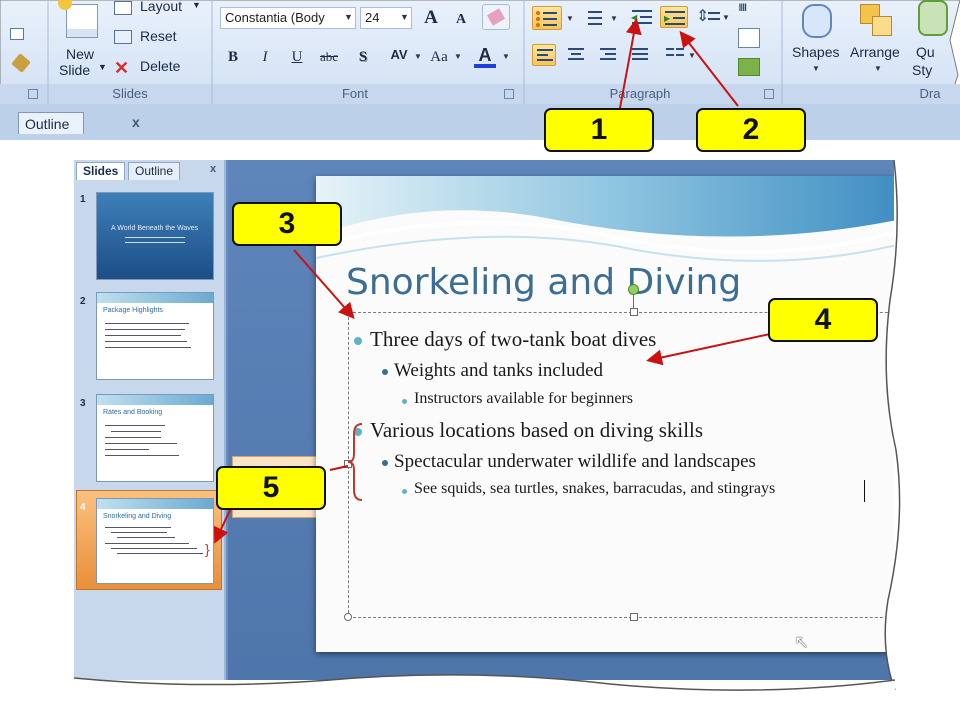 The image size is (960, 720). Describe the element at coordinates (599, 130) in the screenshot. I see `callout-1: 1` at that location.